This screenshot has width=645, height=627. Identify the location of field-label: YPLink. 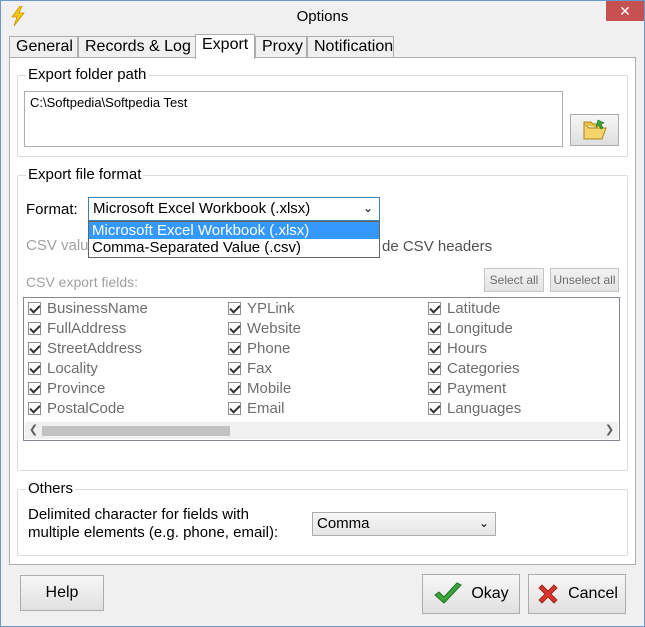
(271, 308).